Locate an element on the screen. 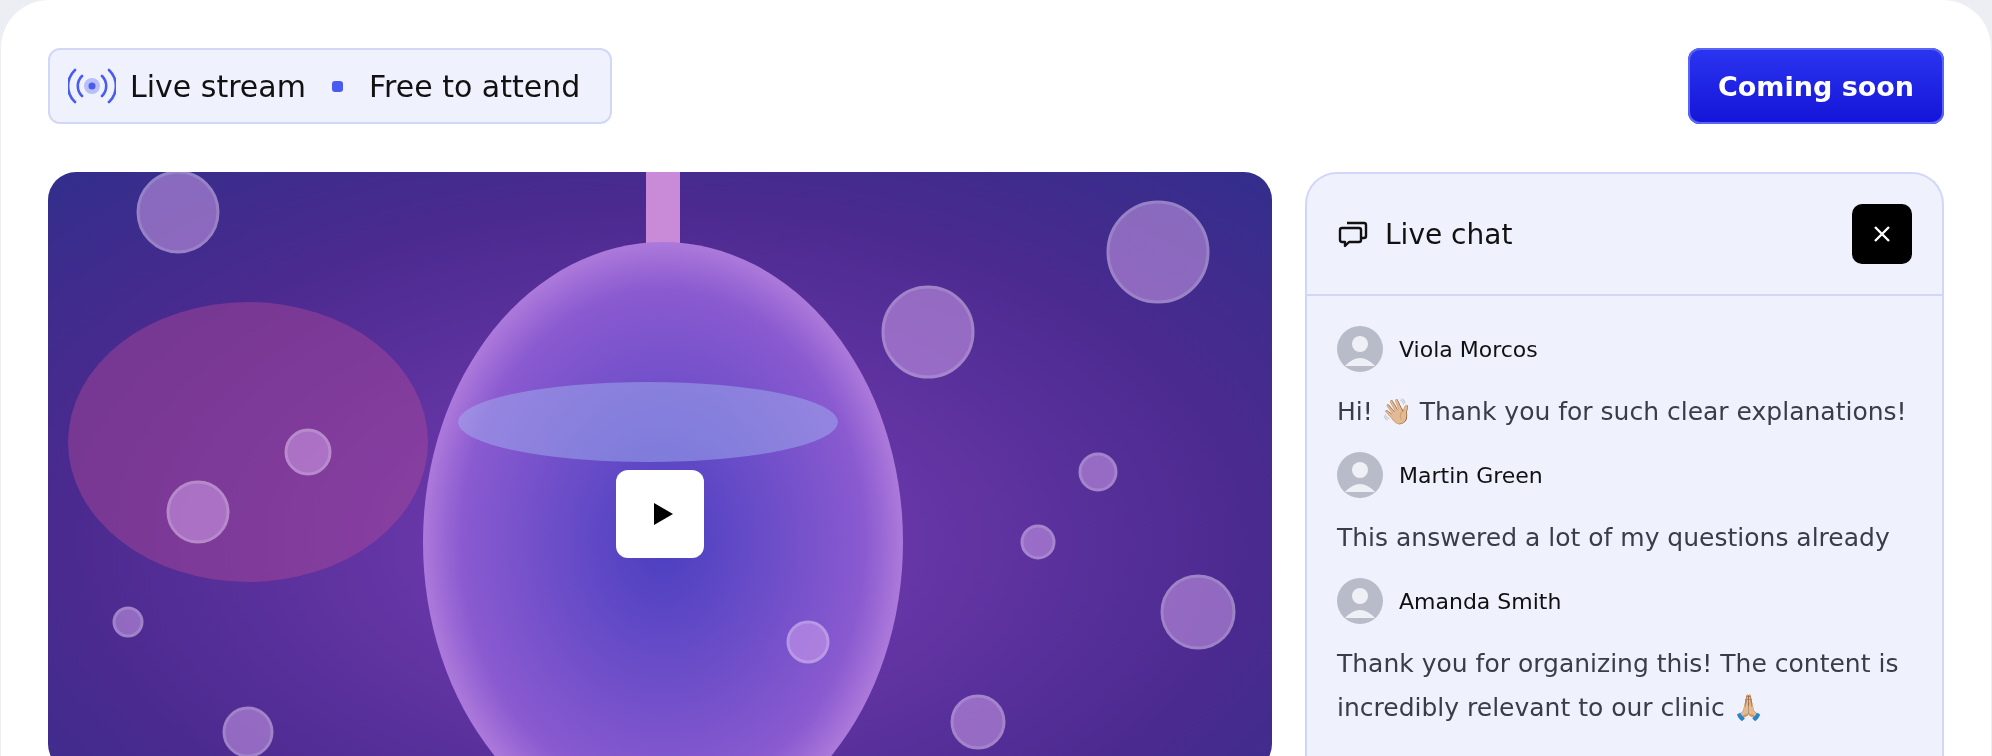 This screenshot has width=1992, height=756. play-button is located at coordinates (660, 514).